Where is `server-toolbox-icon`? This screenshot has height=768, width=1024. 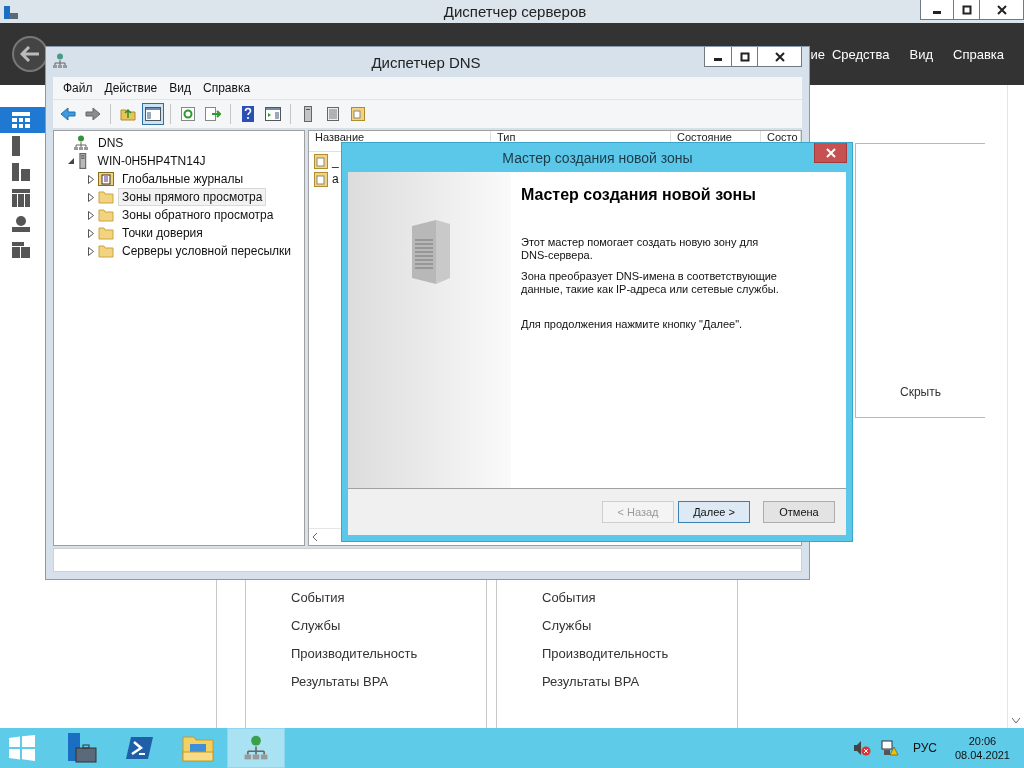 server-toolbox-icon is located at coordinates (82, 748).